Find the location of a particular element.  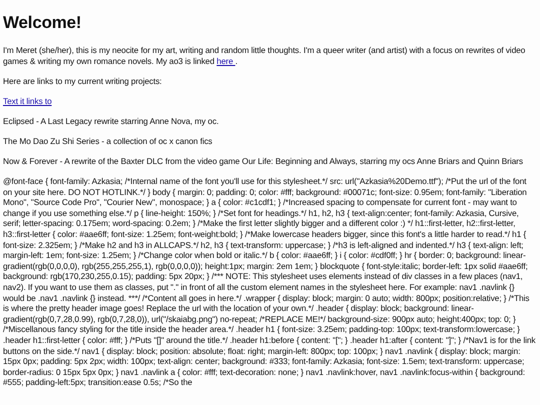

ao3-link: here is located at coordinates (226, 61).